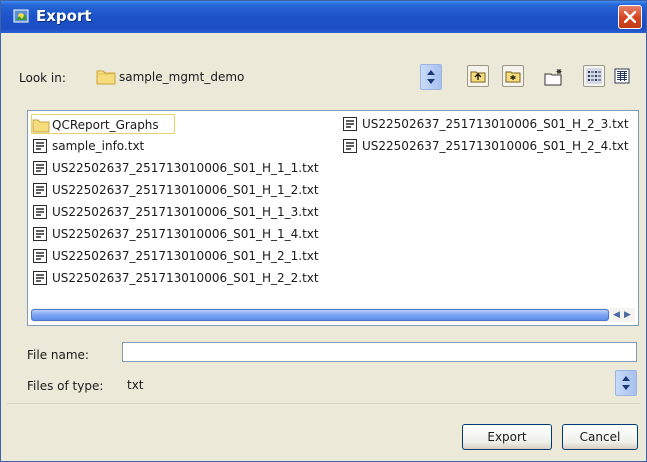 The width and height of the screenshot is (647, 462). Describe the element at coordinates (320, 315) in the screenshot. I see `scrollbar-thumb` at that location.